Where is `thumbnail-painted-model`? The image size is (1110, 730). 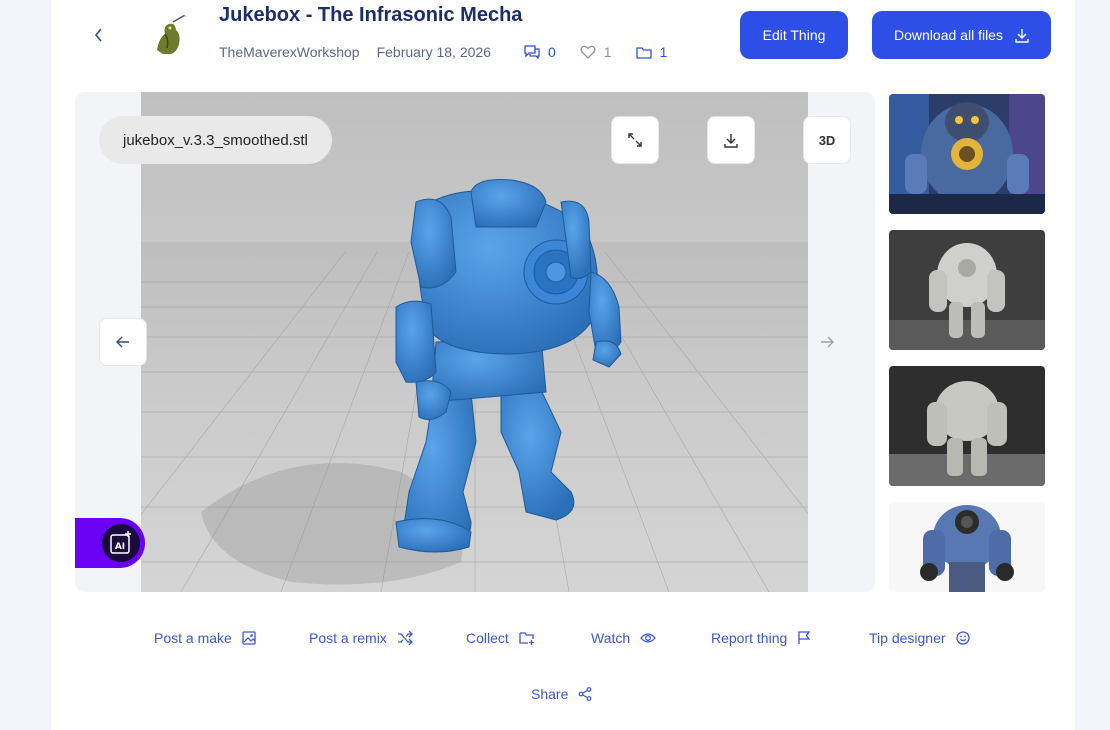
thumbnail-painted-model is located at coordinates (967, 547).